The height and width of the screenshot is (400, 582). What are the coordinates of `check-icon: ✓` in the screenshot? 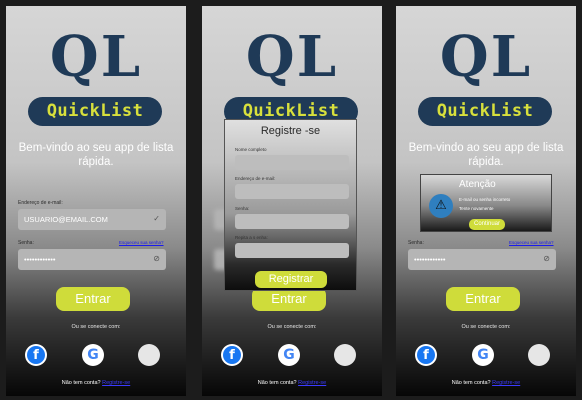 It's located at (156, 218).